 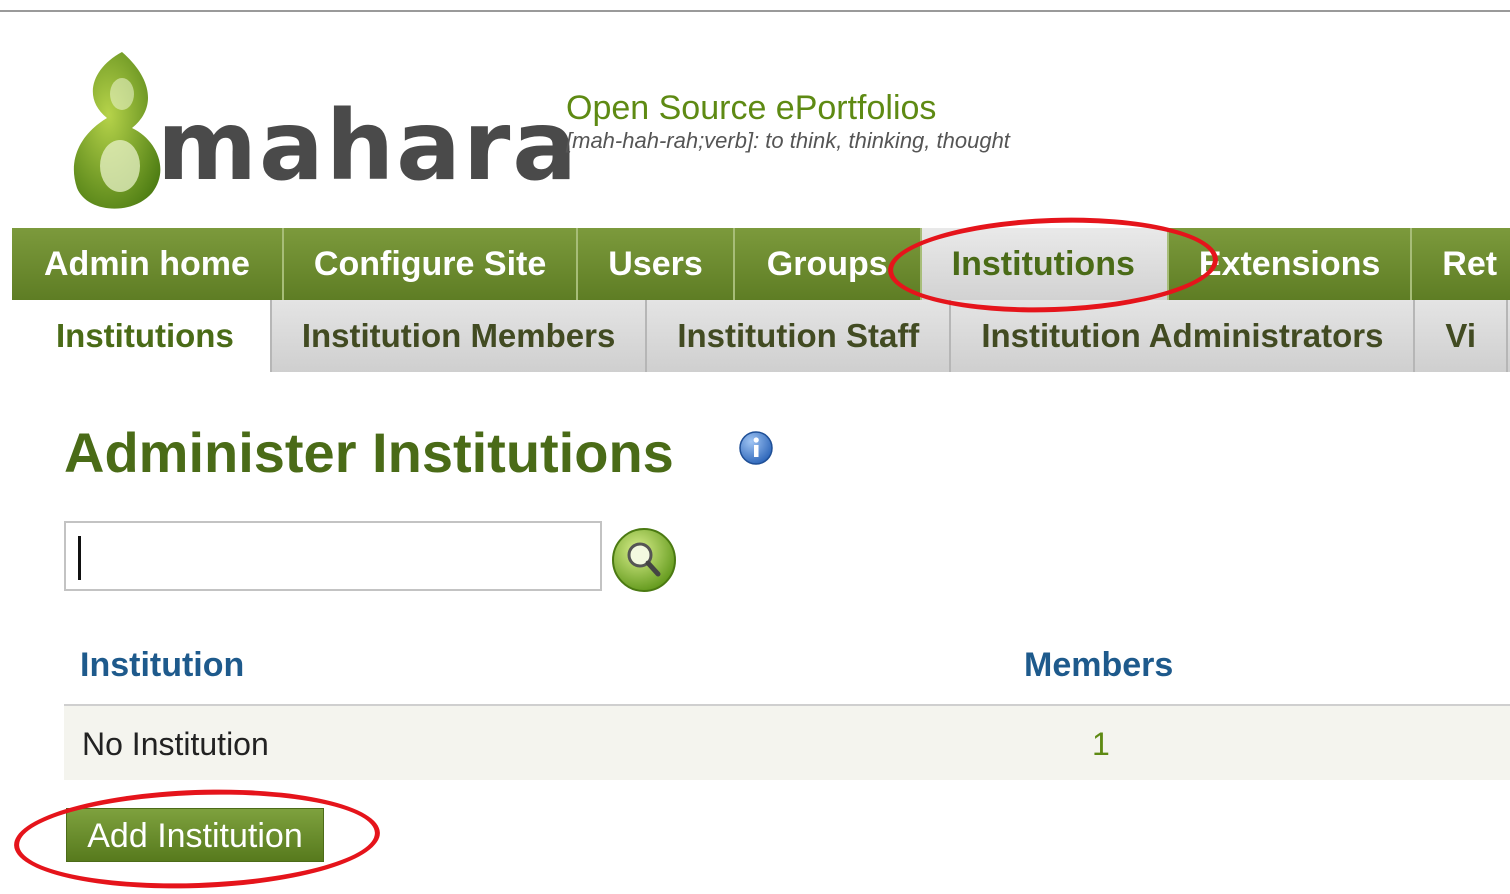 What do you see at coordinates (1462, 336) in the screenshot?
I see `subnav-views: Vi` at bounding box center [1462, 336].